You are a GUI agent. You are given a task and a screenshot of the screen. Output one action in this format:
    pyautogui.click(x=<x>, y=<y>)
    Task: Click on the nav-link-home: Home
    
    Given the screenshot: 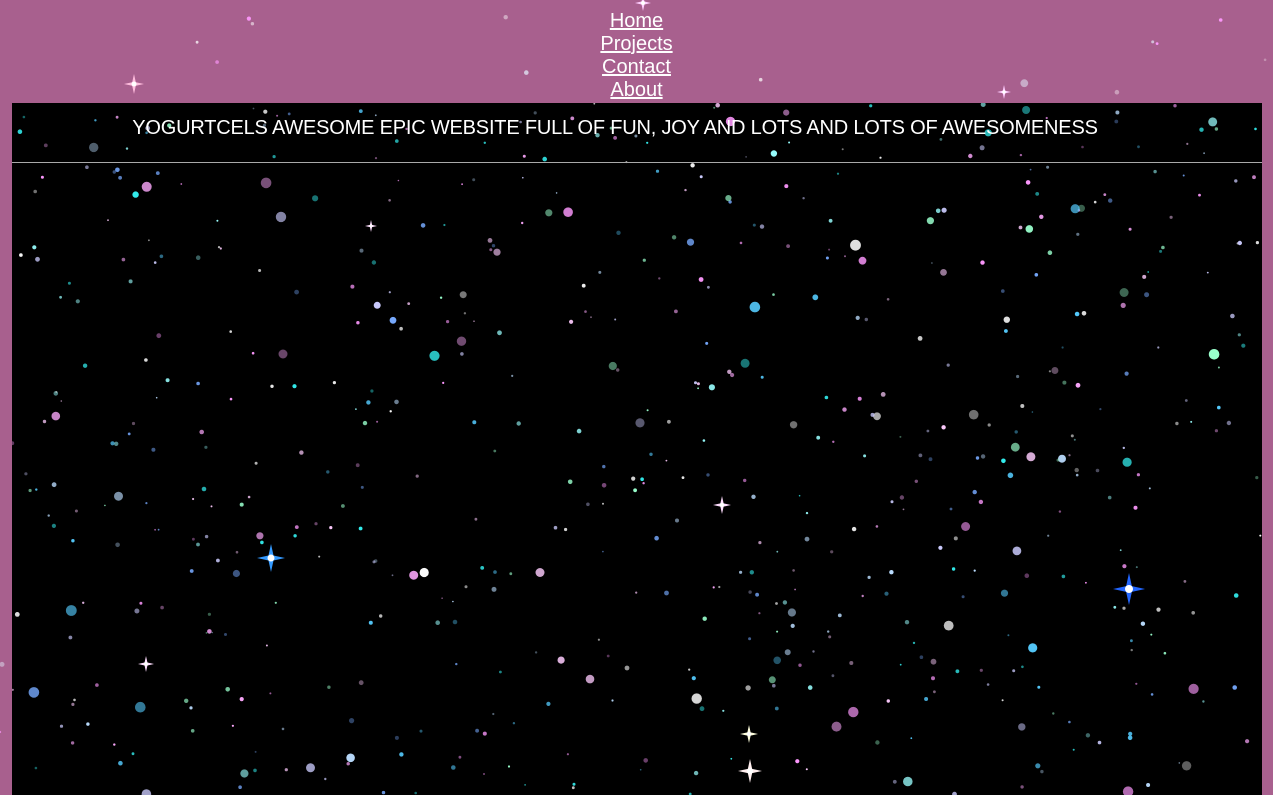 What is the action you would take?
    pyautogui.click(x=636, y=21)
    